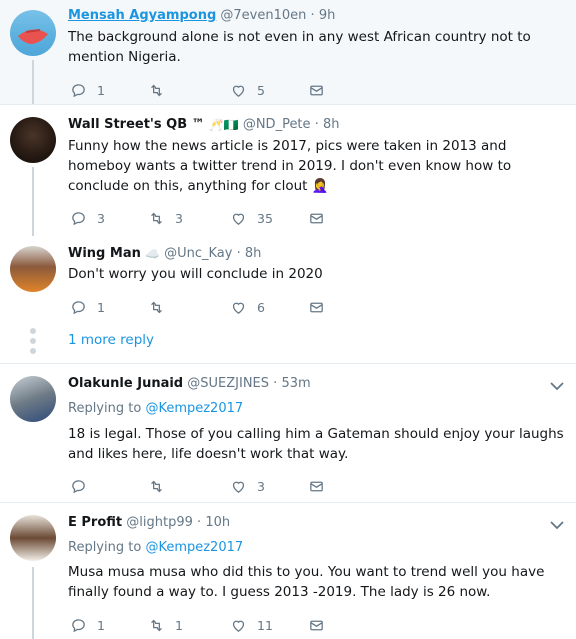 The image size is (576, 639). What do you see at coordinates (277, 124) in the screenshot?
I see `author-handle: @ND_Pete` at bounding box center [277, 124].